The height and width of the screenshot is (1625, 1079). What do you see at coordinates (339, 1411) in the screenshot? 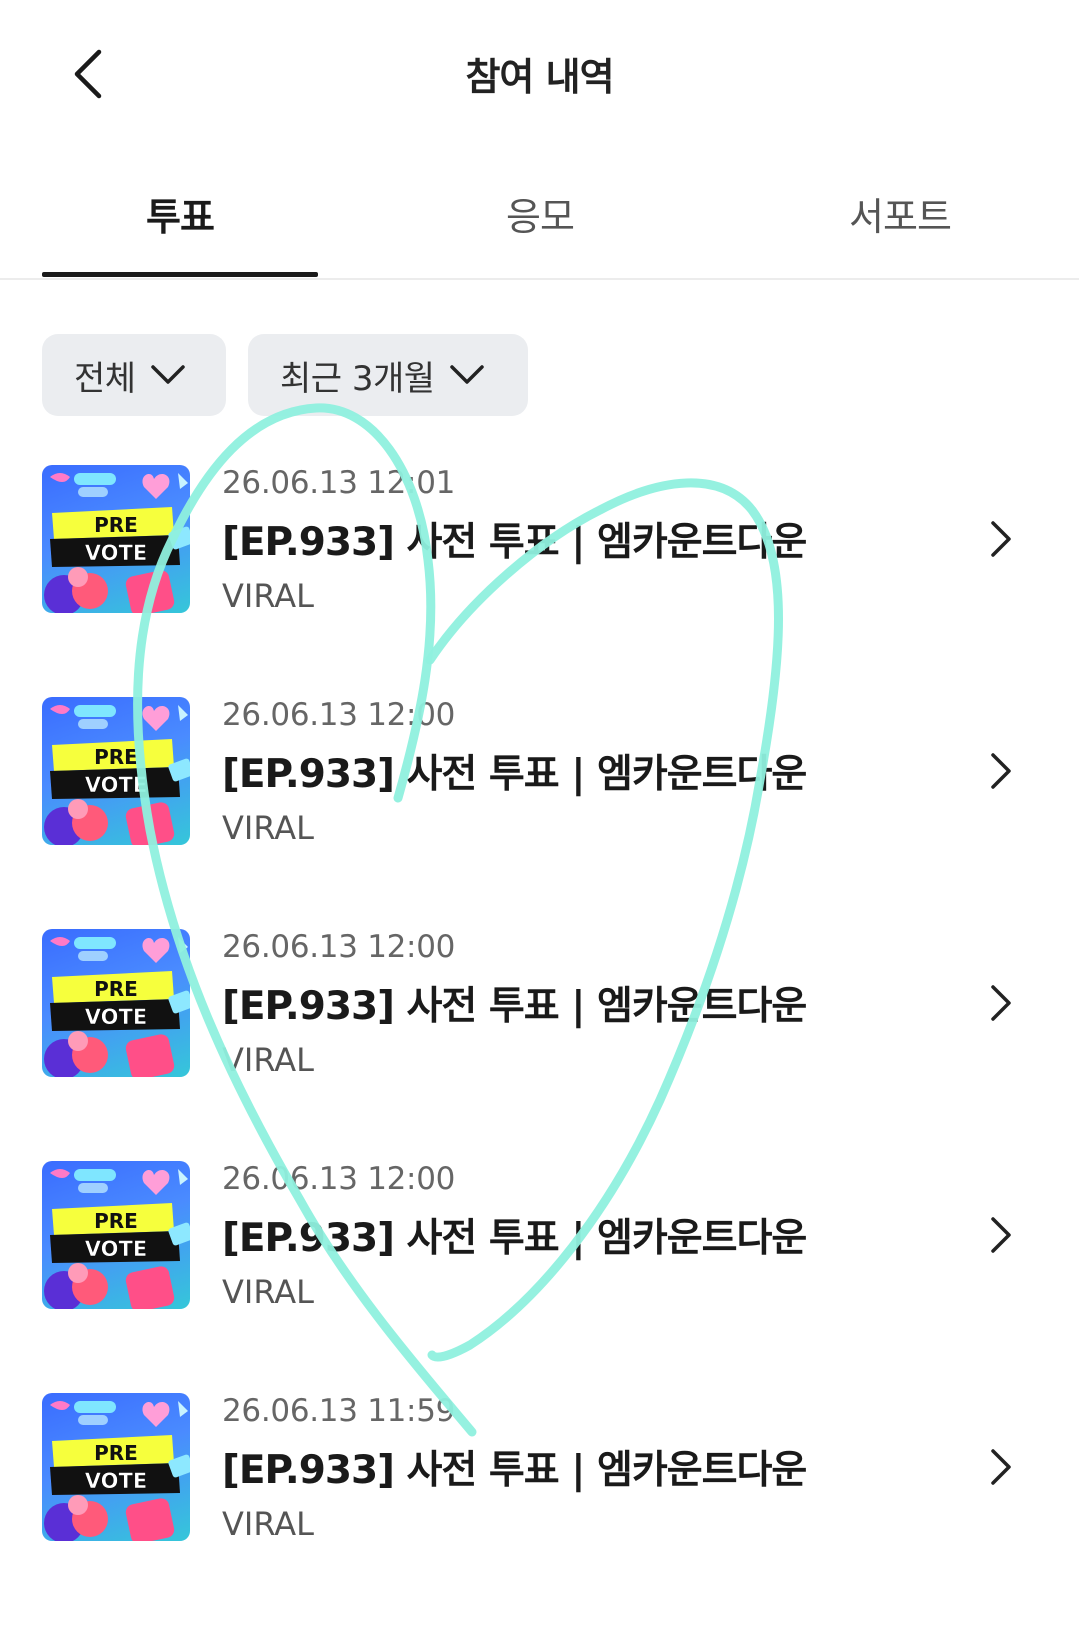
I see `item-date: 26.06.13 11:59` at bounding box center [339, 1411].